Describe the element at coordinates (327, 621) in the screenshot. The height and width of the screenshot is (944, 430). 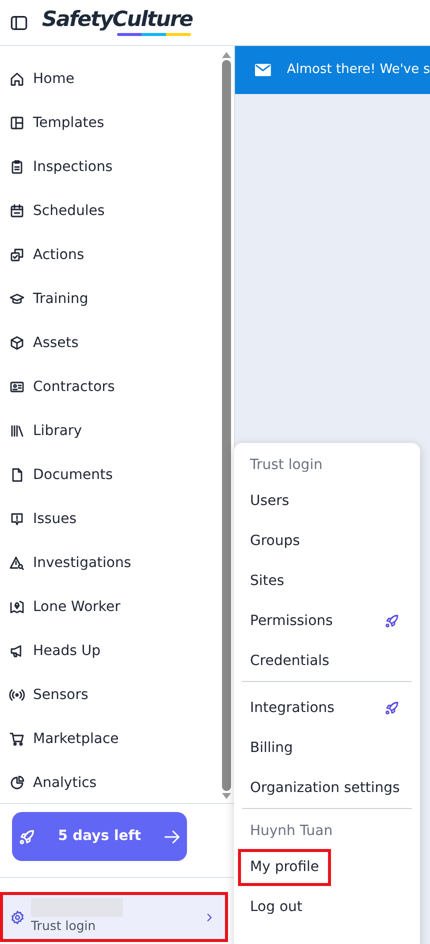
I see `menu-item: Permissions` at that location.